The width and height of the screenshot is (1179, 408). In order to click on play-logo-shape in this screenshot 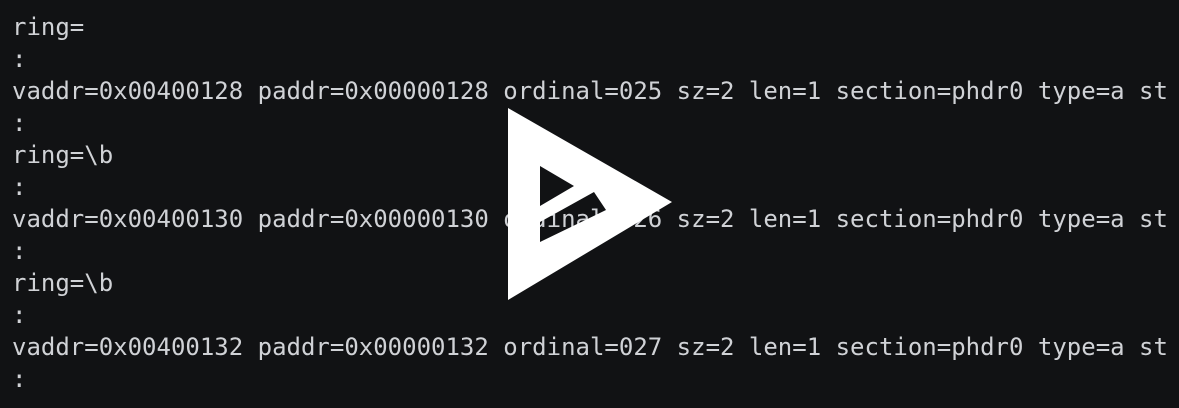, I will do `click(590, 204)`.